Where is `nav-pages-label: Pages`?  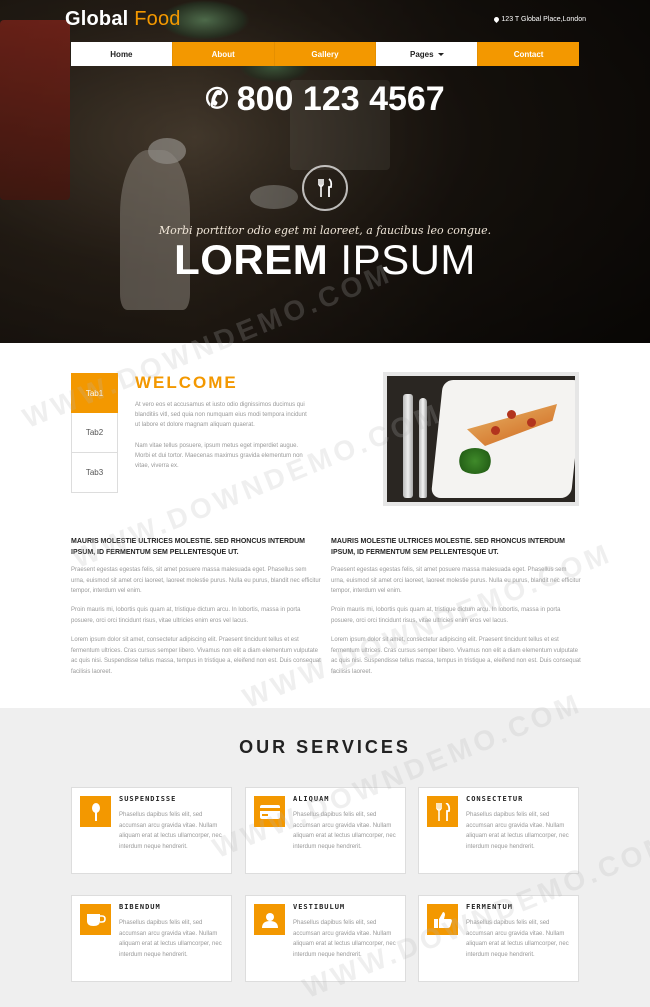
nav-pages-label: Pages is located at coordinates (422, 54).